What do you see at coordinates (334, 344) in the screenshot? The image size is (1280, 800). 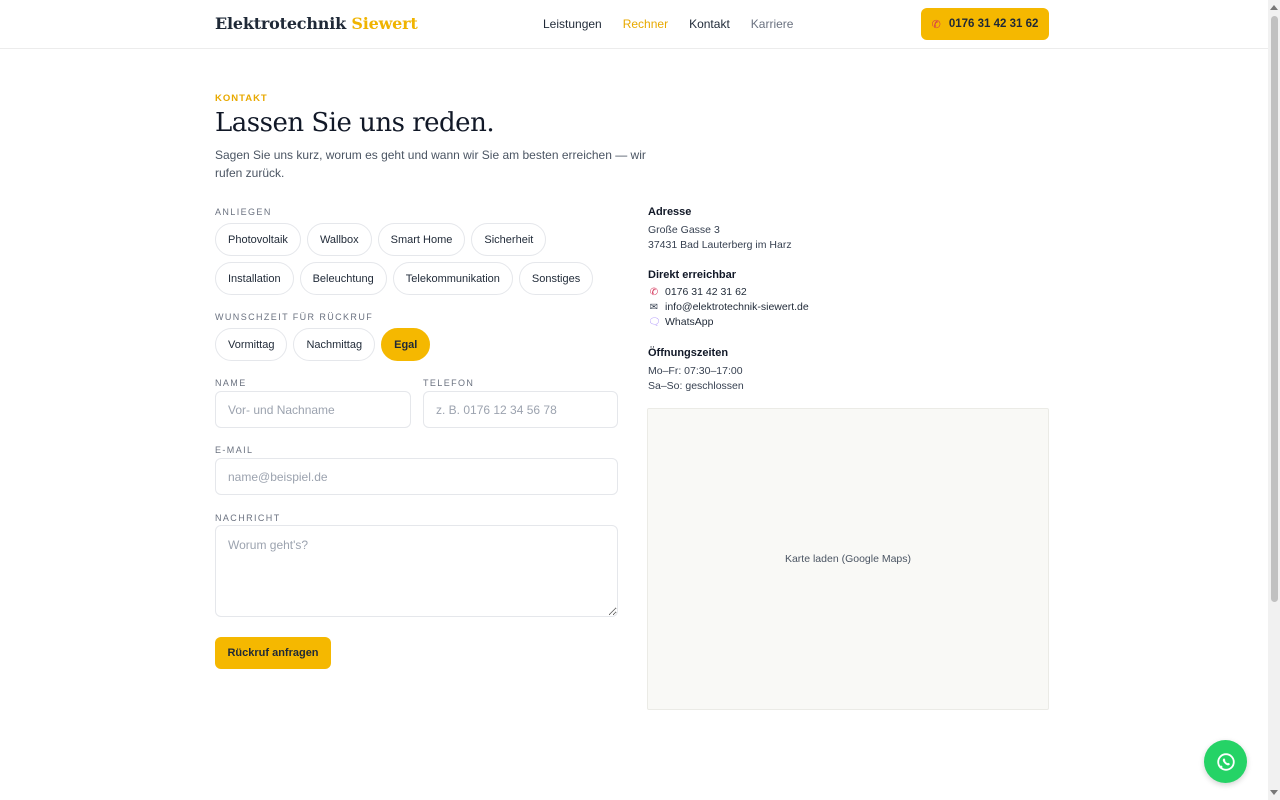 I see `chip-nachmittag: Nachmittag` at bounding box center [334, 344].